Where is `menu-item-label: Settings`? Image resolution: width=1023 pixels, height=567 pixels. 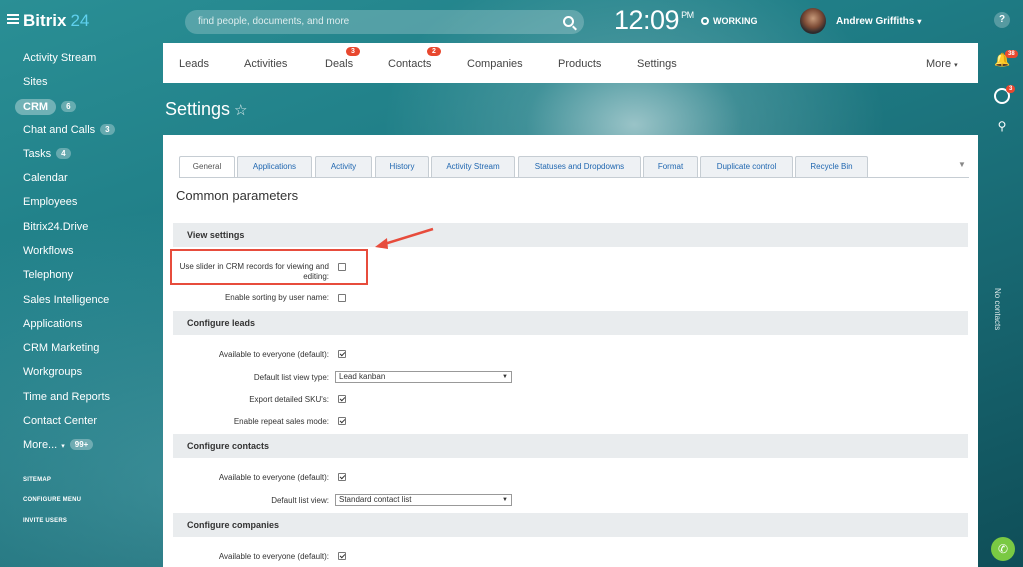 menu-item-label: Settings is located at coordinates (657, 64).